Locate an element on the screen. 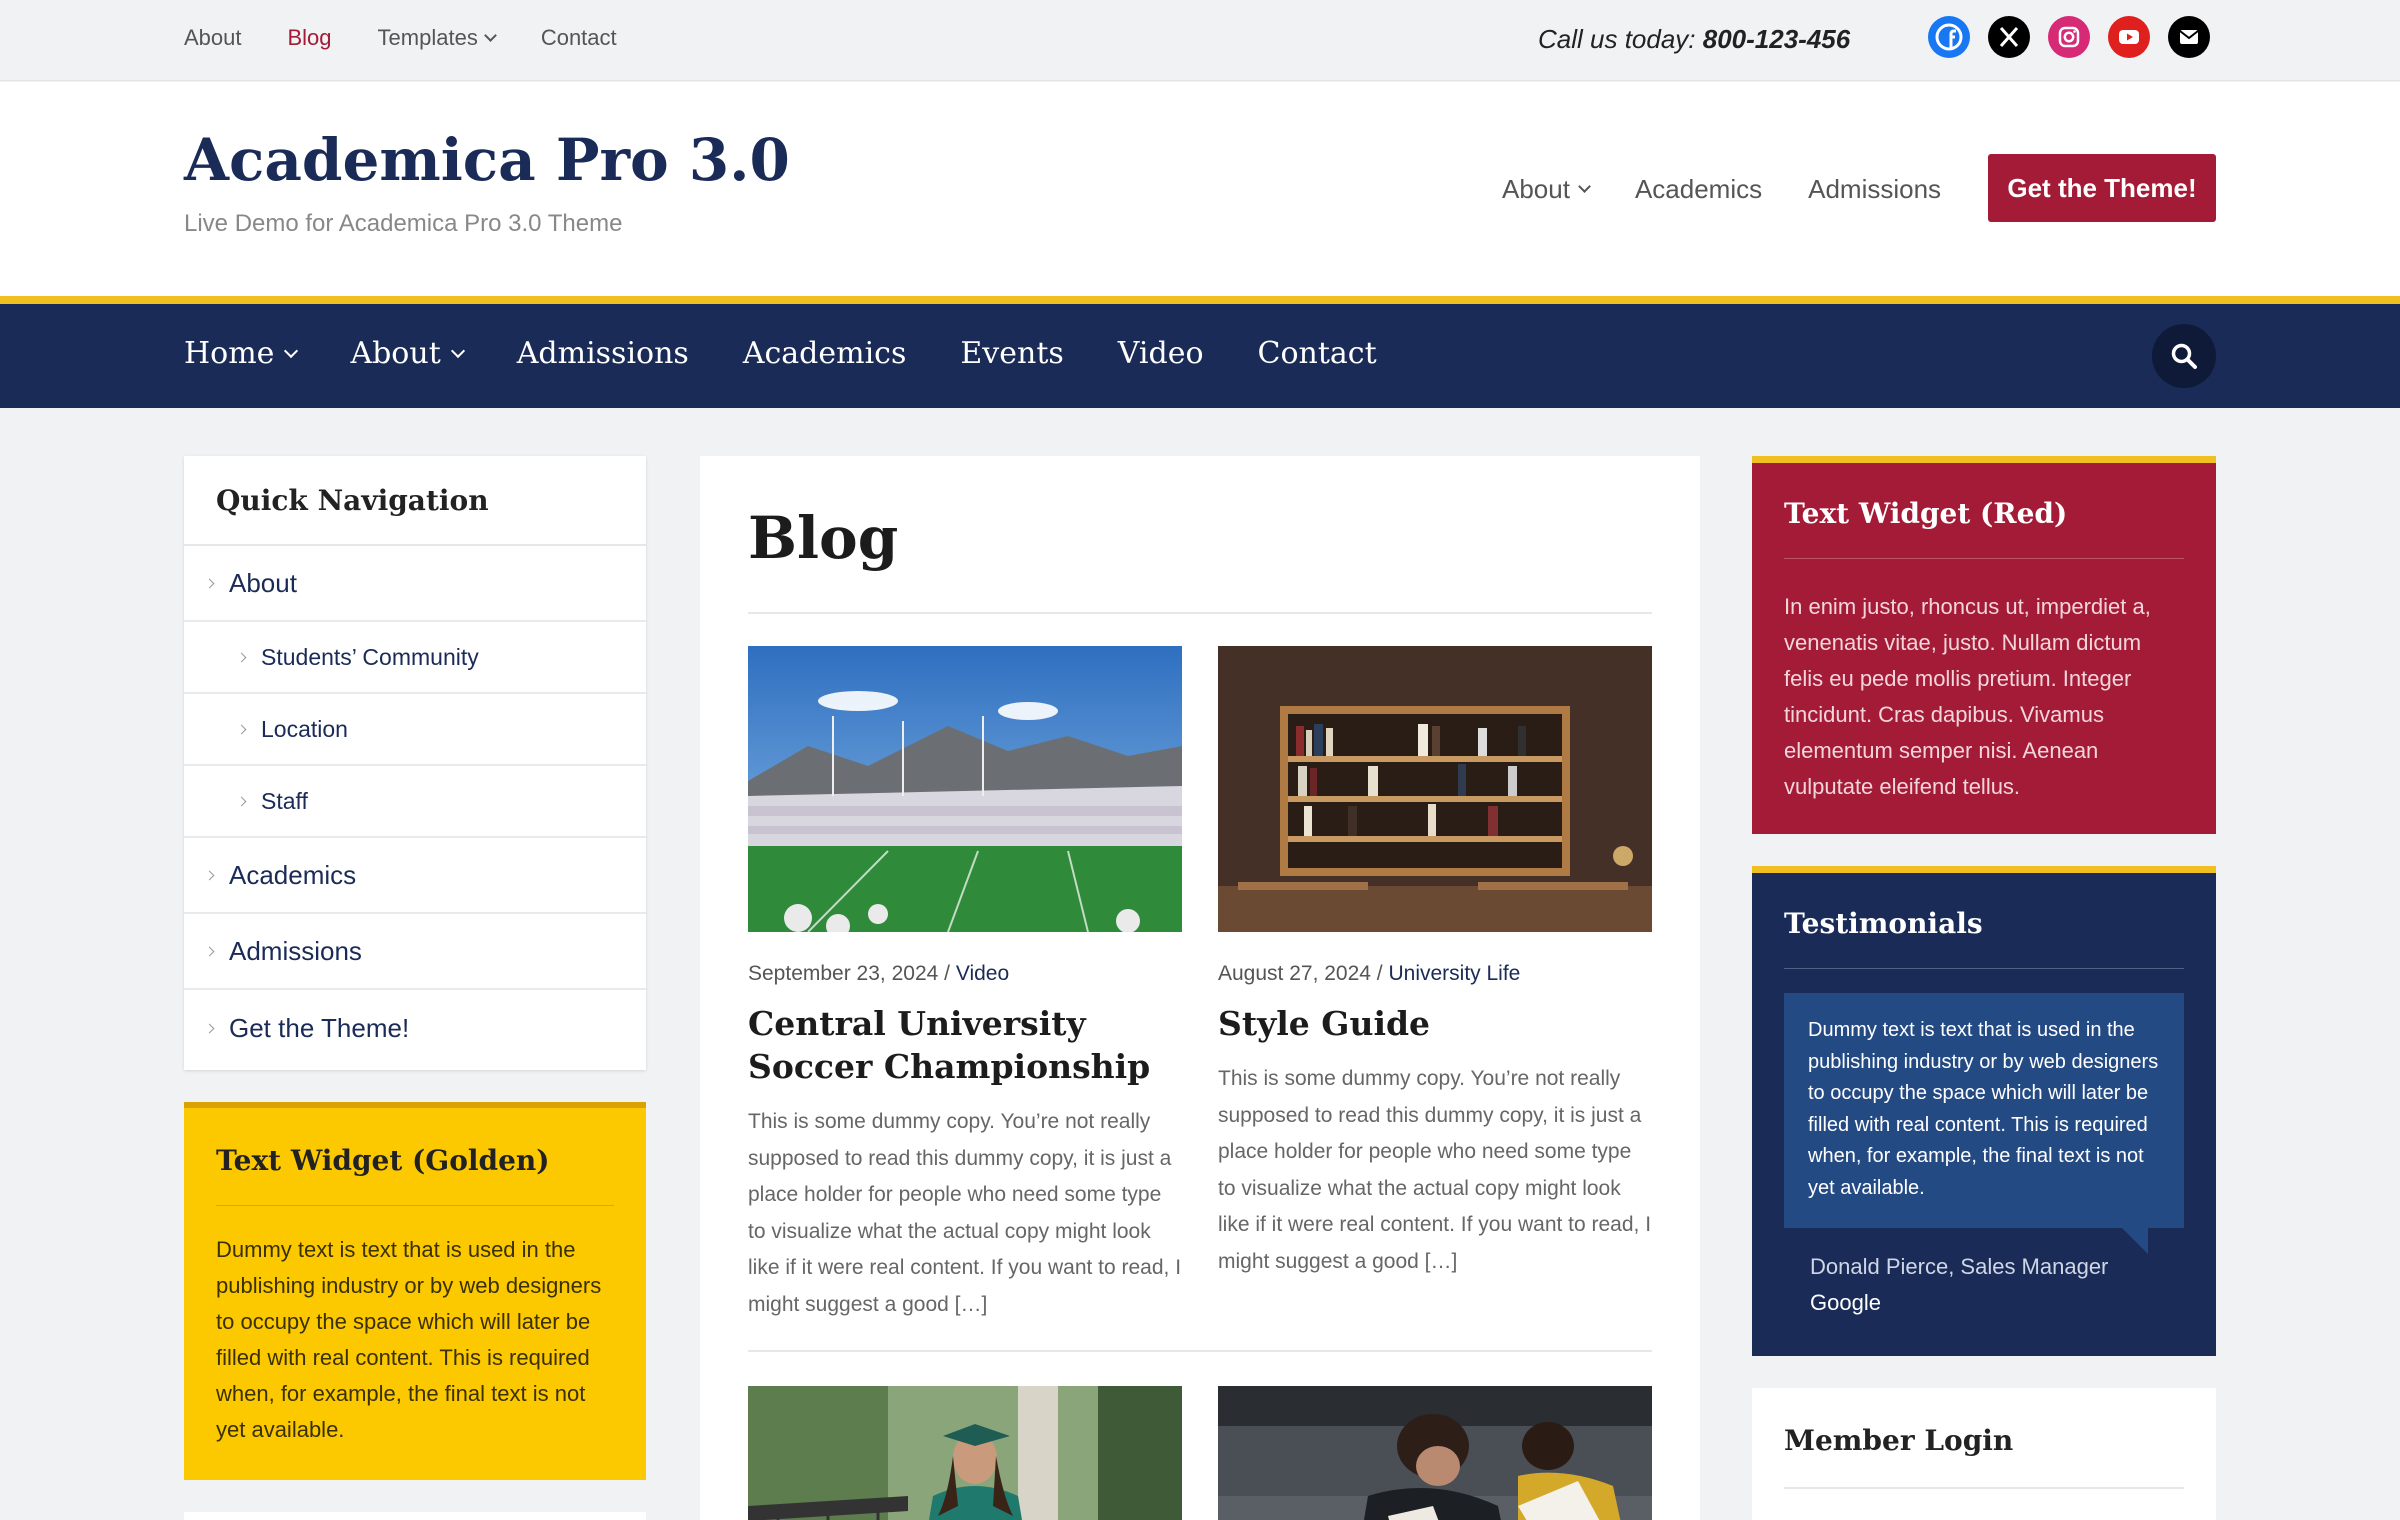 This screenshot has width=2400, height=1520. main-nav-contact: Contact is located at coordinates (1317, 353).